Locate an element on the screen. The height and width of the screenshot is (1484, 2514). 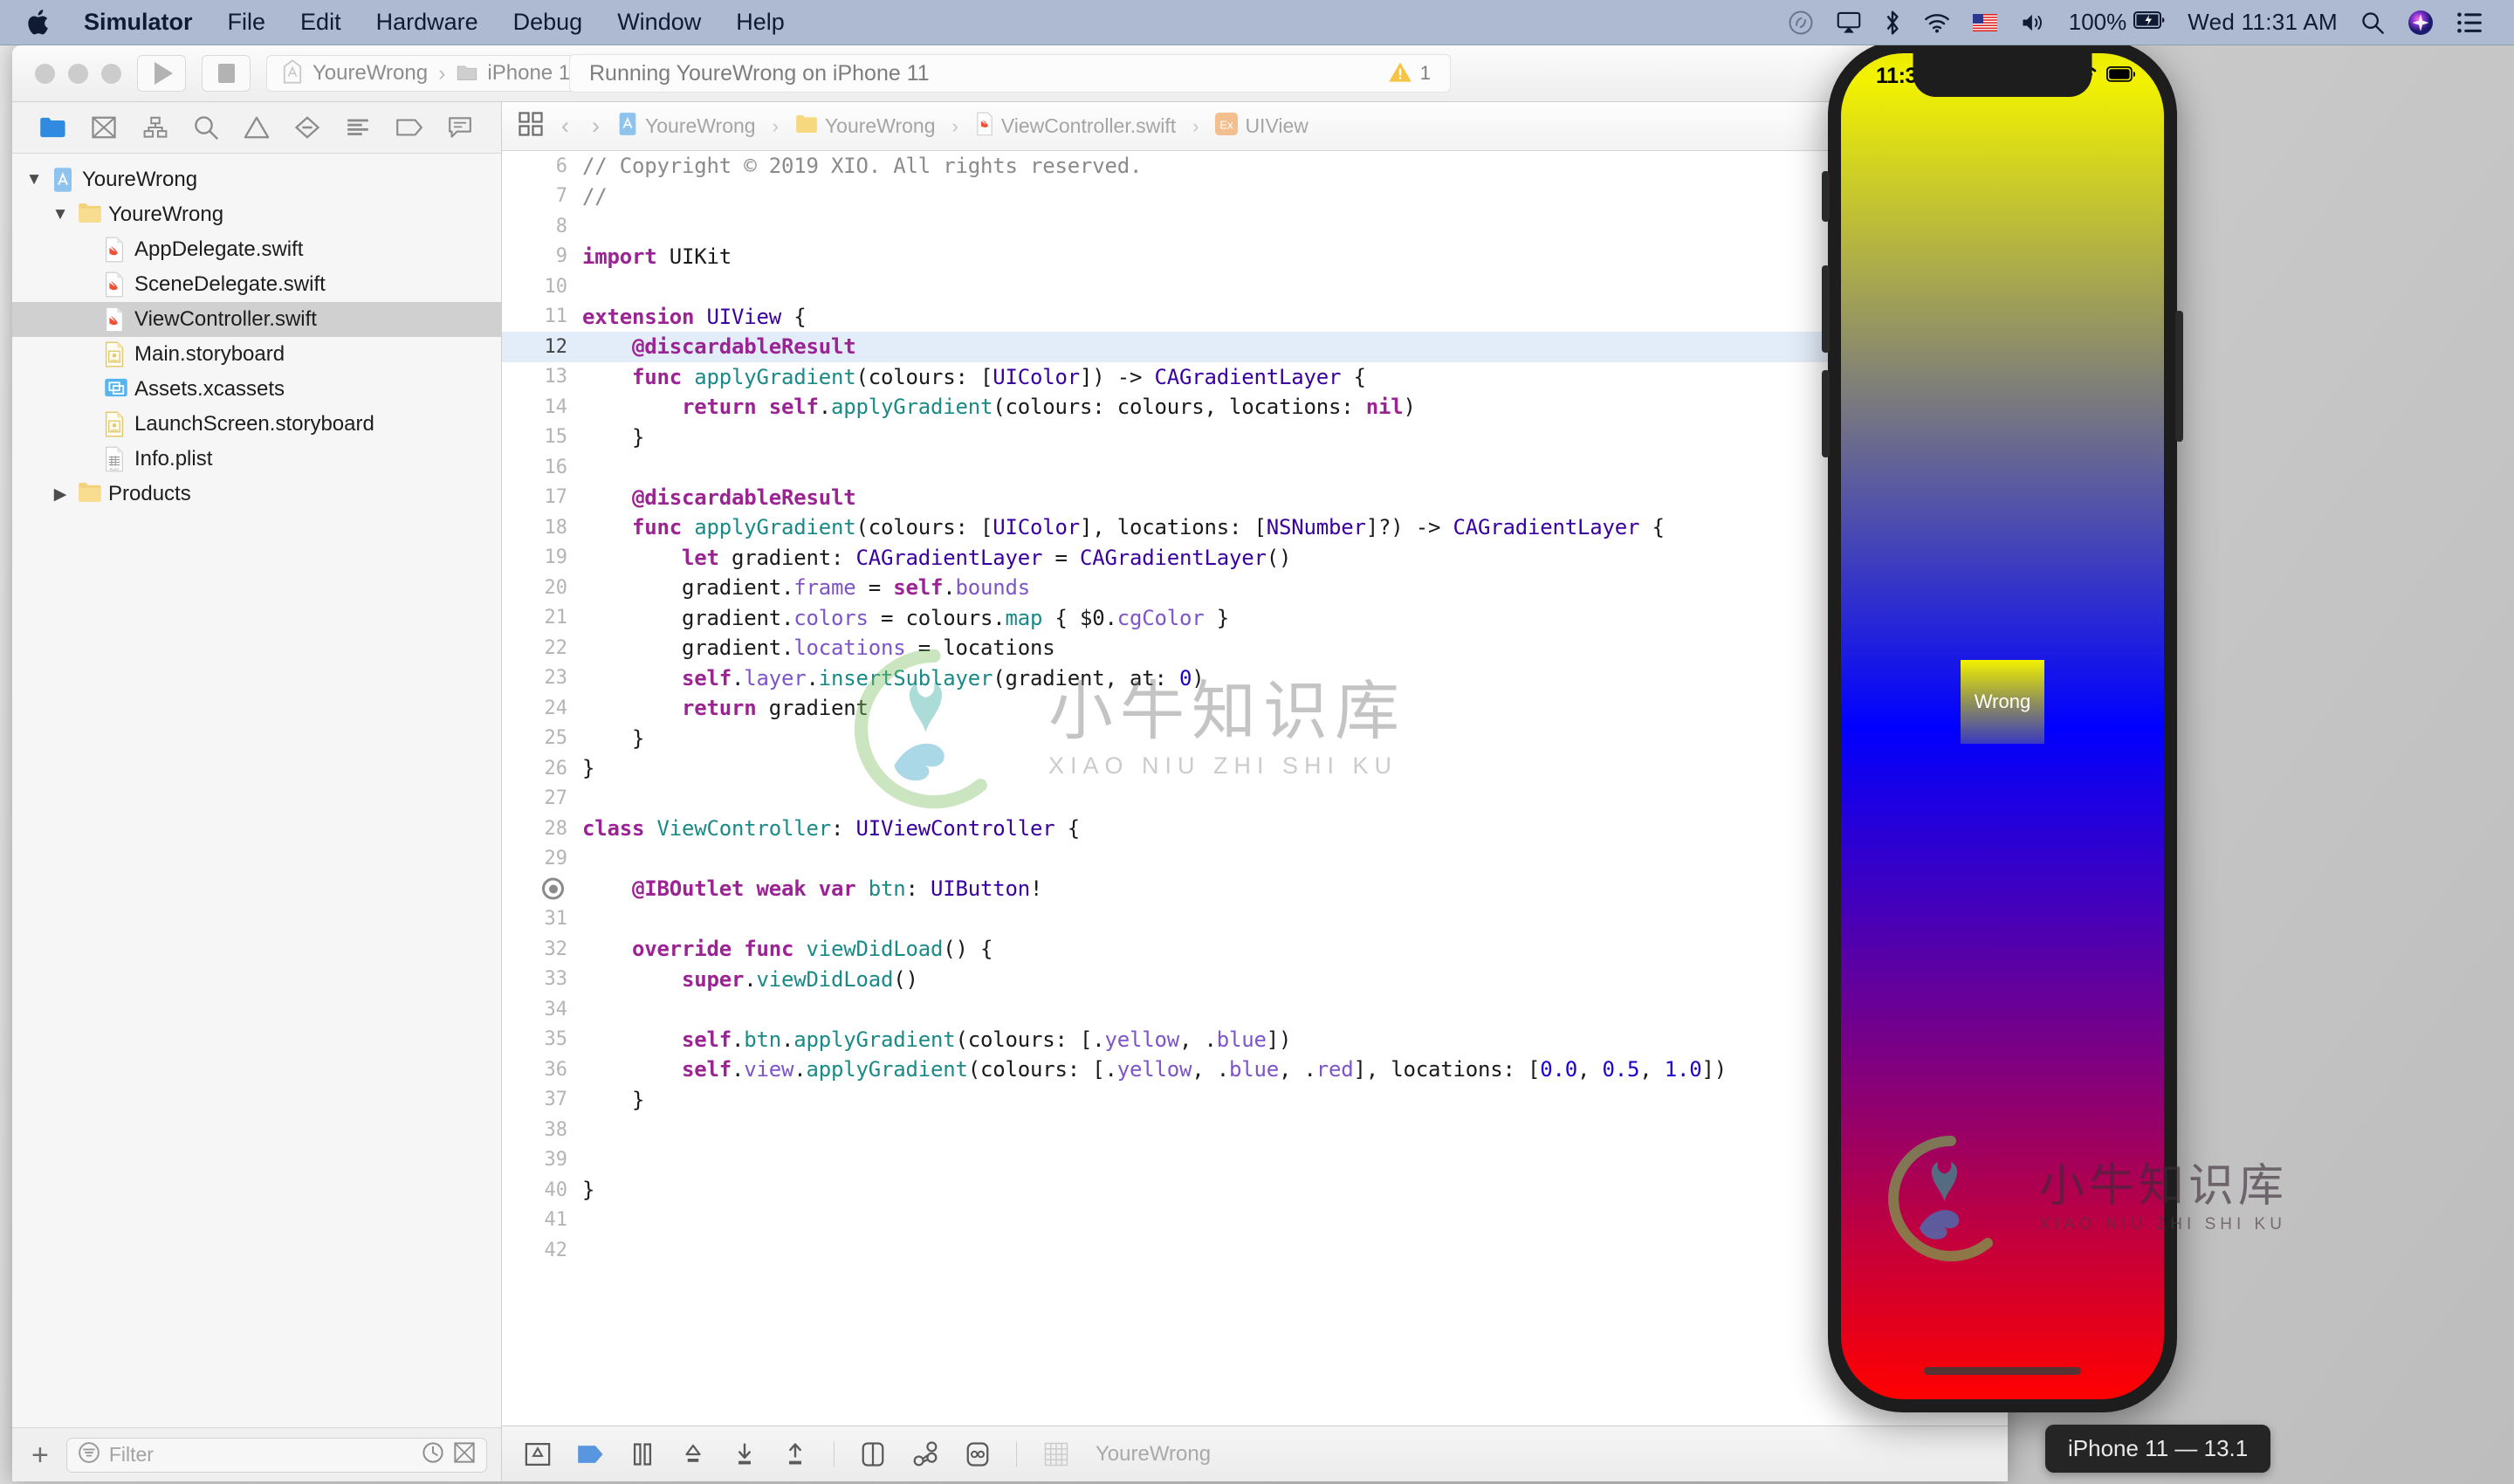
navigator-item-assets-xcassets: ▼Assets.xcassets is located at coordinates (256, 390).